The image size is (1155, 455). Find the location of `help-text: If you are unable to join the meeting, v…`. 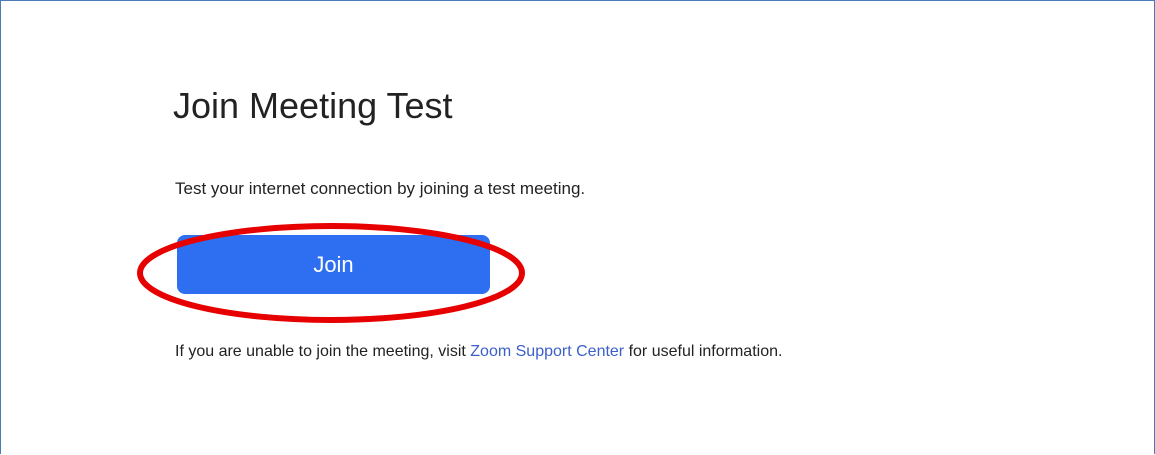

help-text: If you are unable to join the meeting, v… is located at coordinates (478, 352).